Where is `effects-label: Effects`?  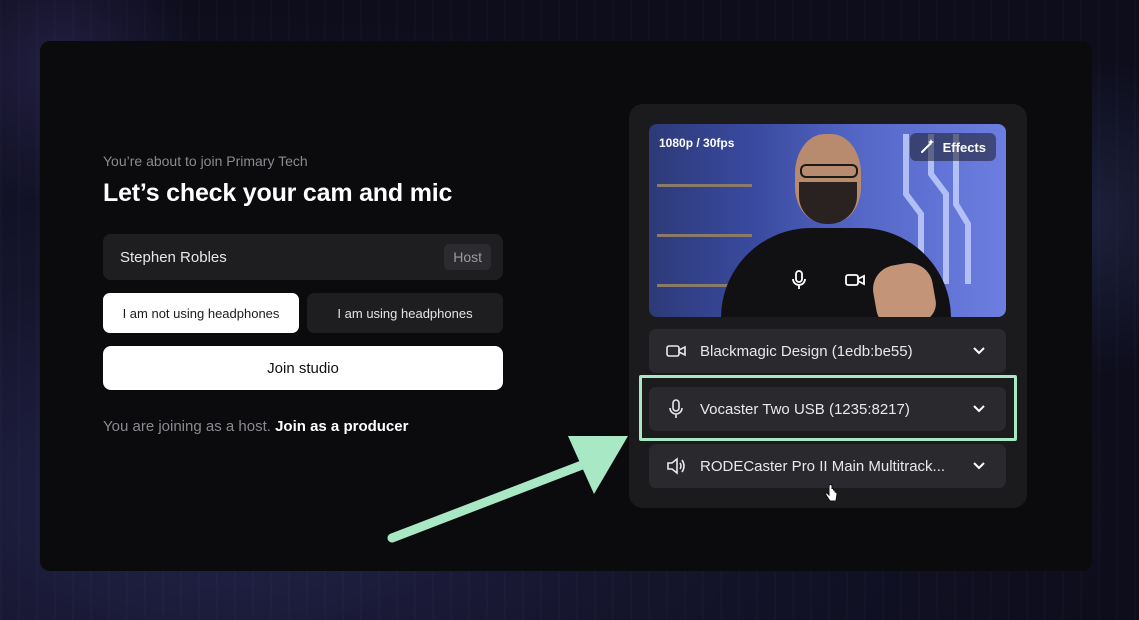 effects-label: Effects is located at coordinates (964, 147).